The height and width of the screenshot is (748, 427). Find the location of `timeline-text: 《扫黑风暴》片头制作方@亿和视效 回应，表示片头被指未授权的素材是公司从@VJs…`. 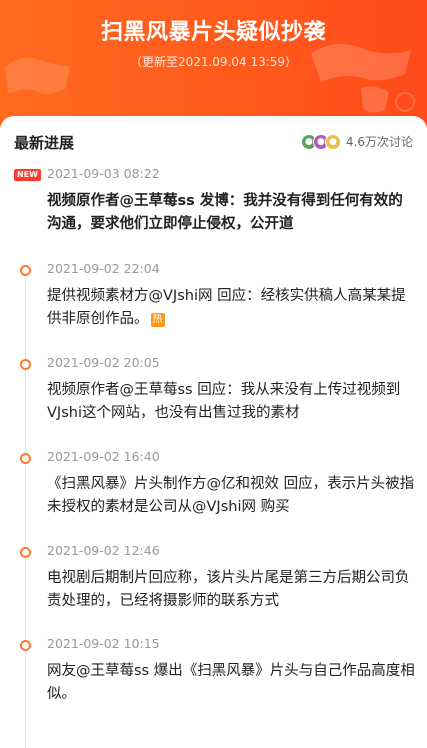

timeline-text: 《扫黑风暴》片头制作方@亿和视效 回应，表示片头被指未授权的素材是公司从@VJs… is located at coordinates (231, 495).